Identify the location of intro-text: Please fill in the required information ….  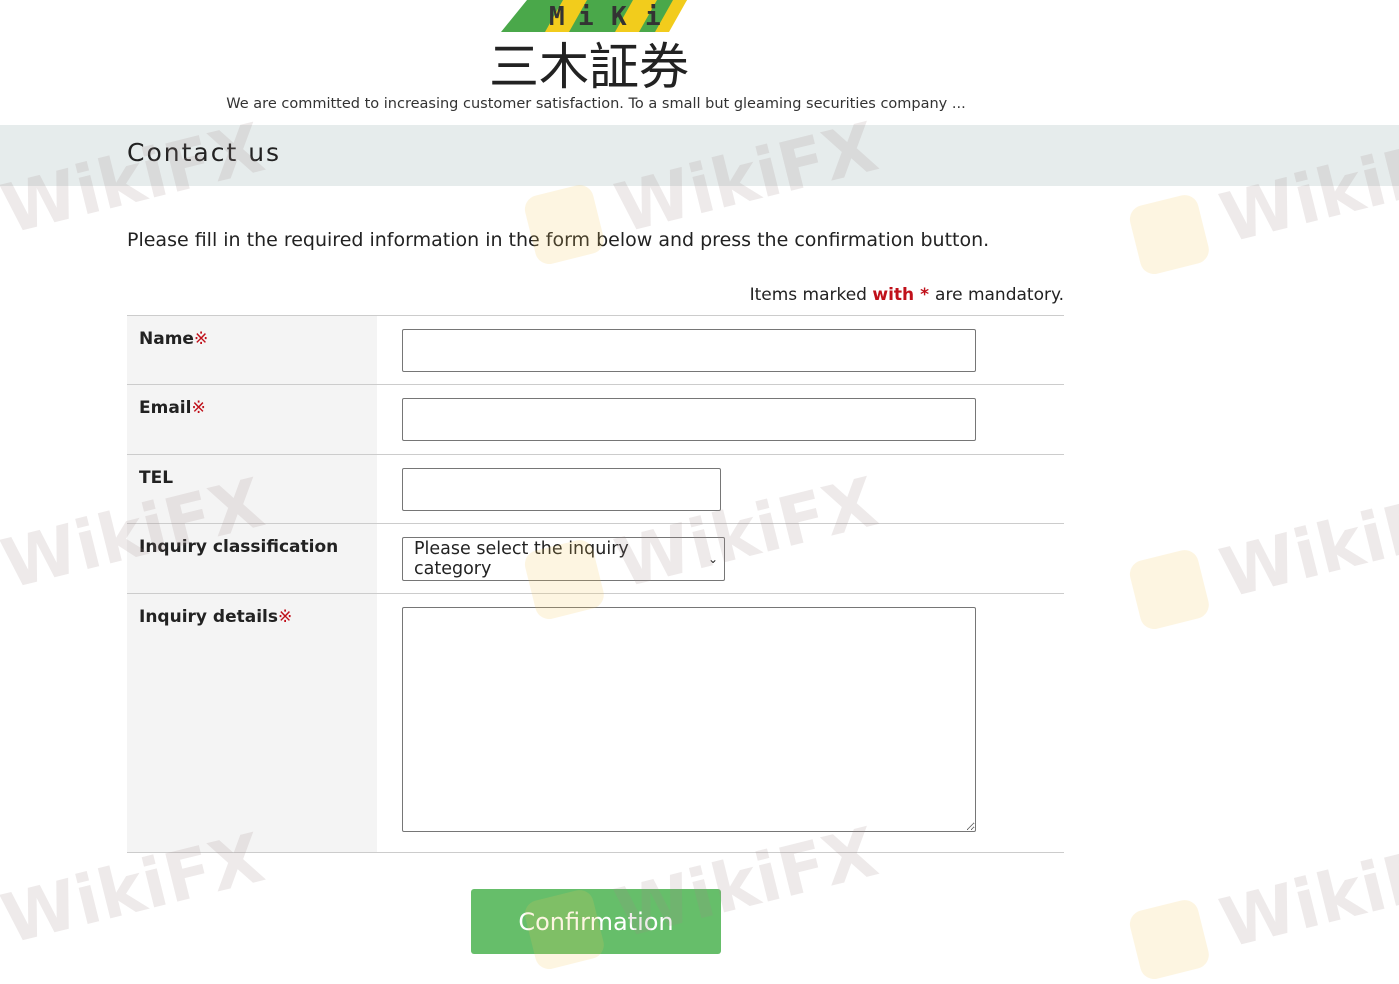
(558, 240).